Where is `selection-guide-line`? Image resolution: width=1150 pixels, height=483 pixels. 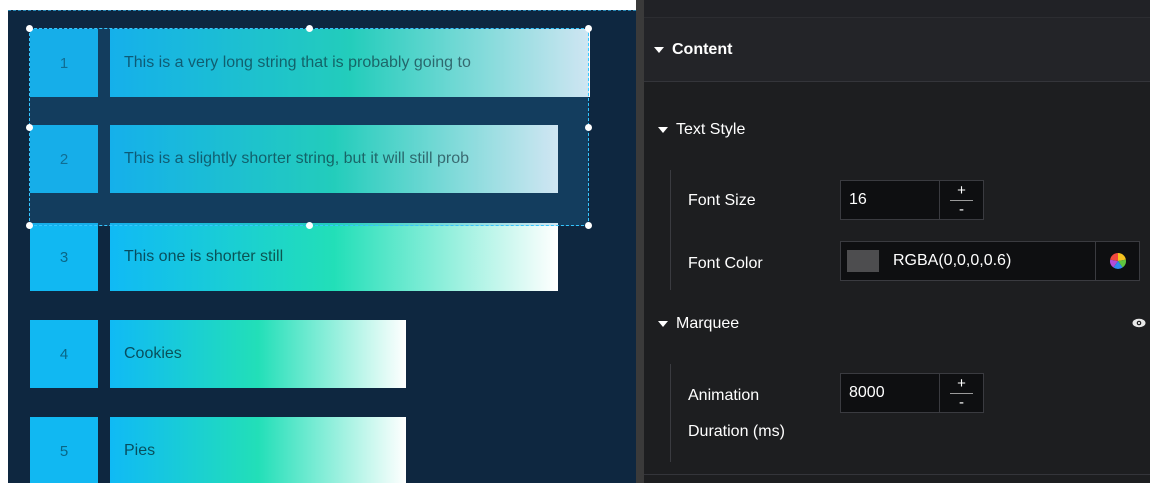 selection-guide-line is located at coordinates (322, 10).